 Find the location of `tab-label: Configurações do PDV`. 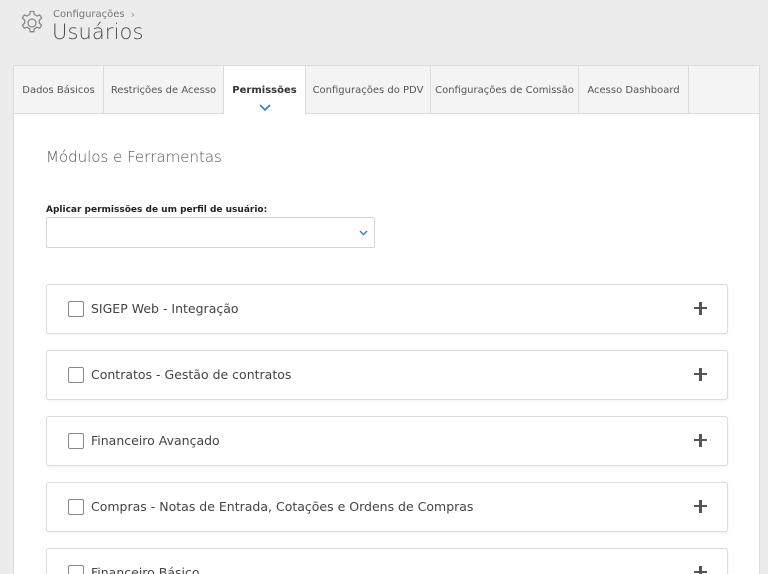

tab-label: Configurações do PDV is located at coordinates (368, 90).